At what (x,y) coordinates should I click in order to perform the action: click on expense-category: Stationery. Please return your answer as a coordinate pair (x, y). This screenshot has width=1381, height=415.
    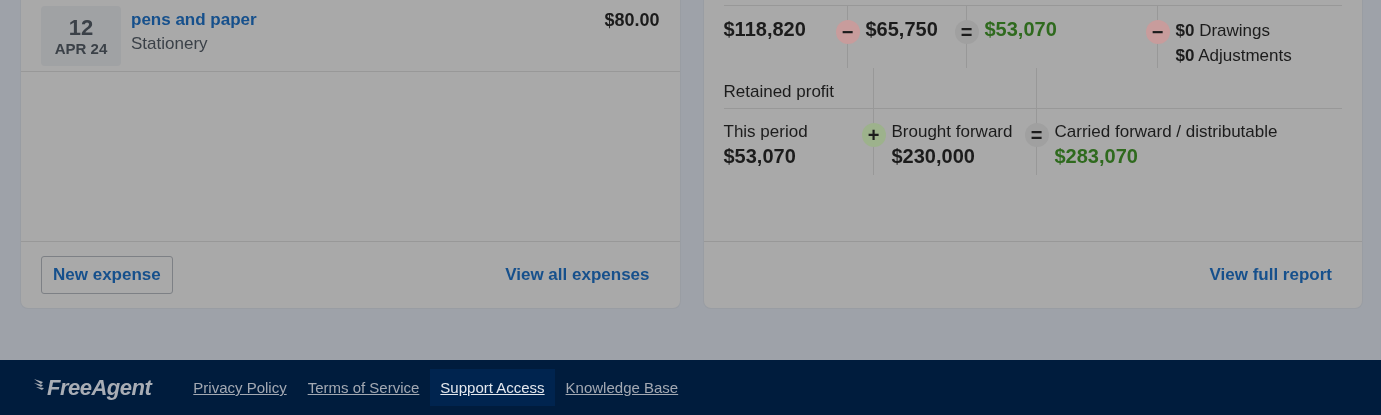
    Looking at the image, I should click on (170, 44).